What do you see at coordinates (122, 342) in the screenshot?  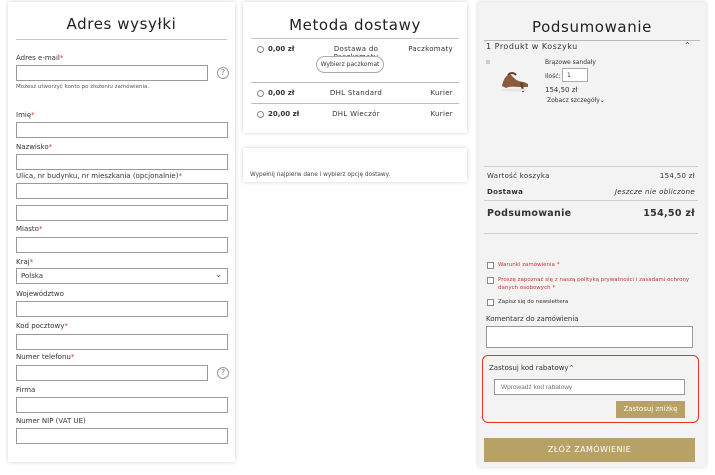 I see `postcode-field` at bounding box center [122, 342].